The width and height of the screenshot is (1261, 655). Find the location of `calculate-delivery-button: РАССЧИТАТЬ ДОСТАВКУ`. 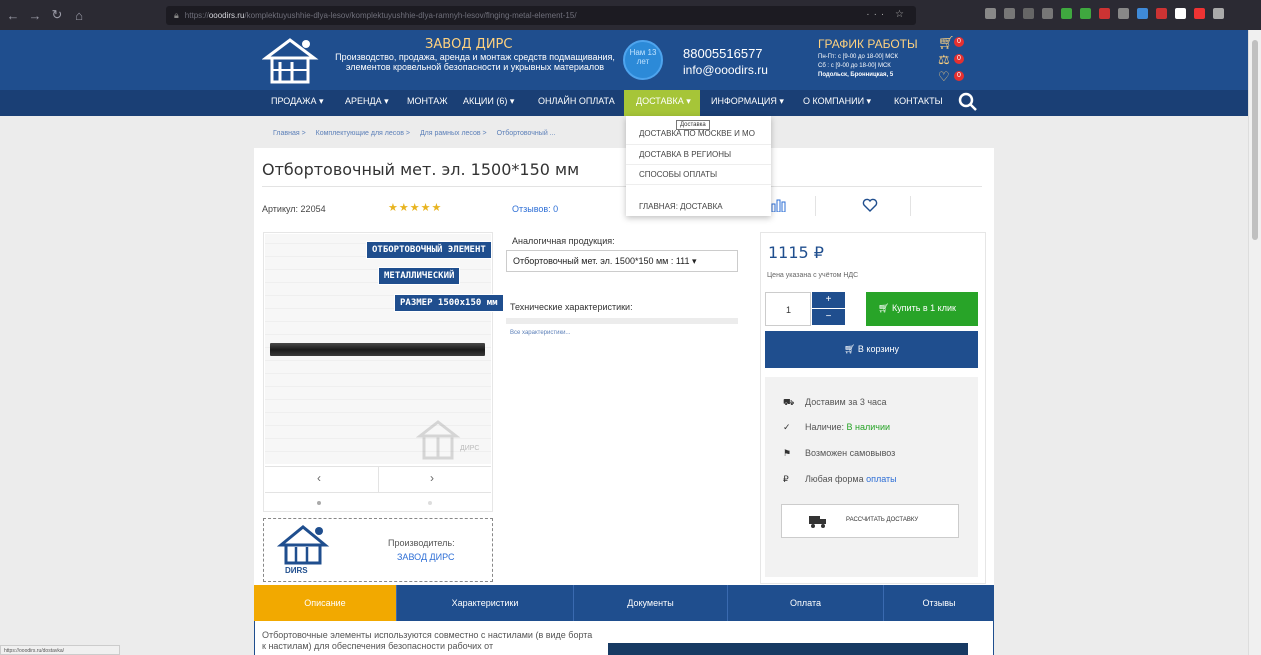

calculate-delivery-button: РАССЧИТАТЬ ДОСТАВКУ is located at coordinates (870, 521).